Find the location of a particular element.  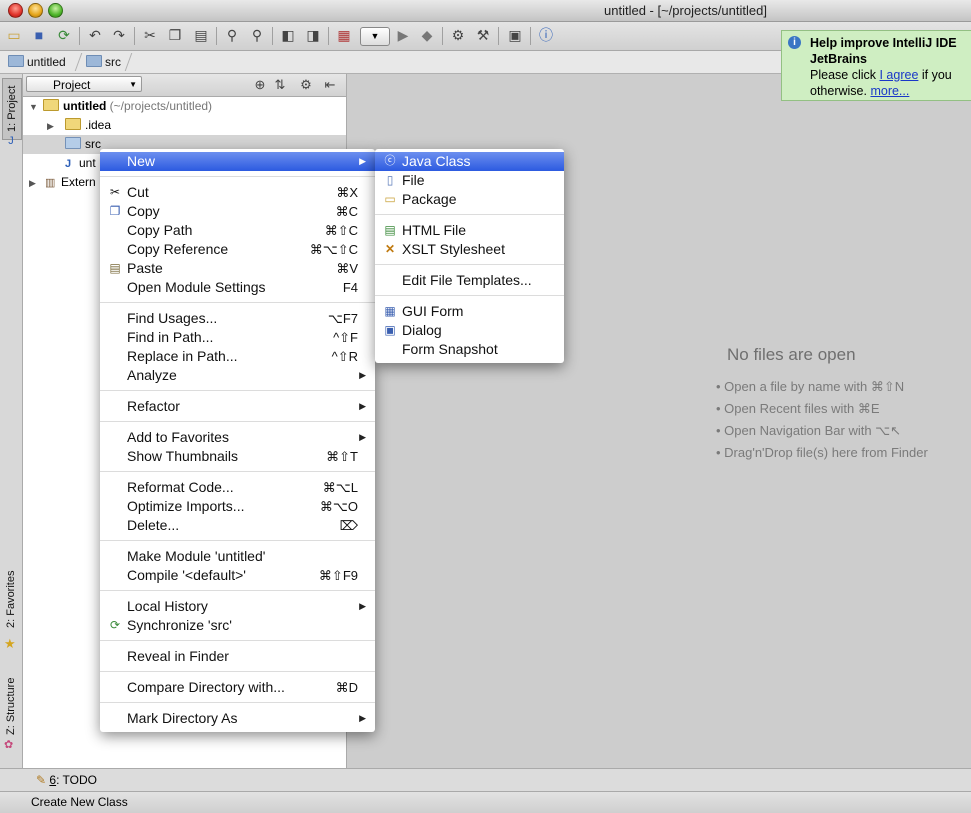

submenu-item-html-file: ▤ HTML File is located at coordinates (469, 230).